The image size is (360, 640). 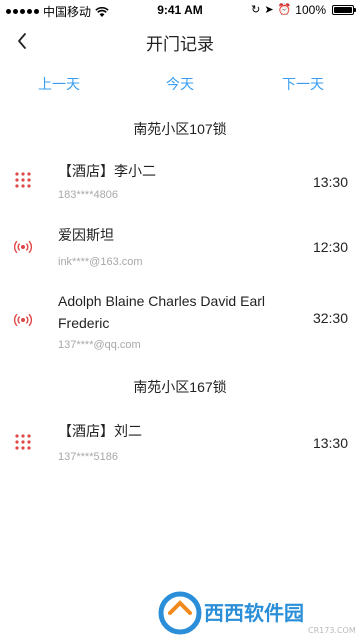 What do you see at coordinates (180, 129) in the screenshot?
I see `lock-group-title: 南苑小区107锁` at bounding box center [180, 129].